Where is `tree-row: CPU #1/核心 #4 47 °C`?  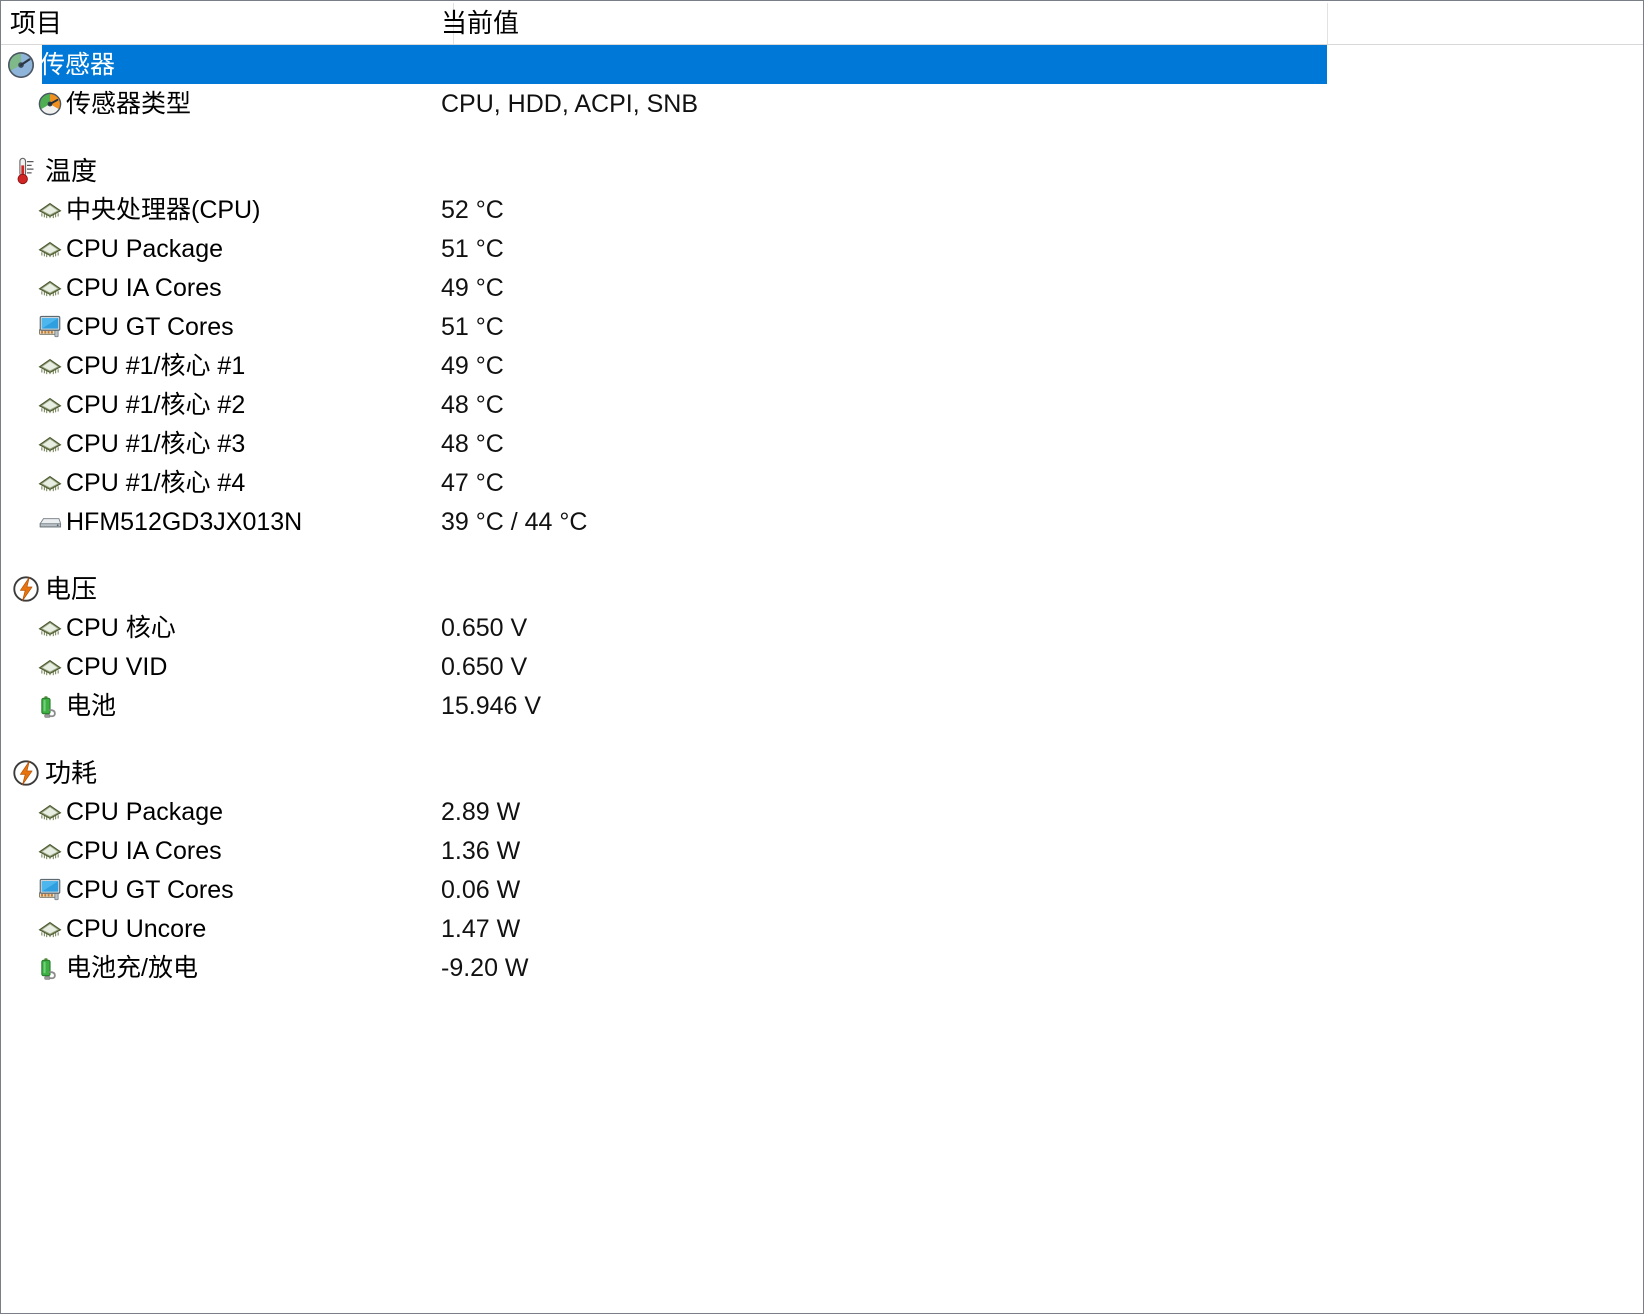
tree-row: CPU #1/核心 #4 47 °C is located at coordinates (822, 482).